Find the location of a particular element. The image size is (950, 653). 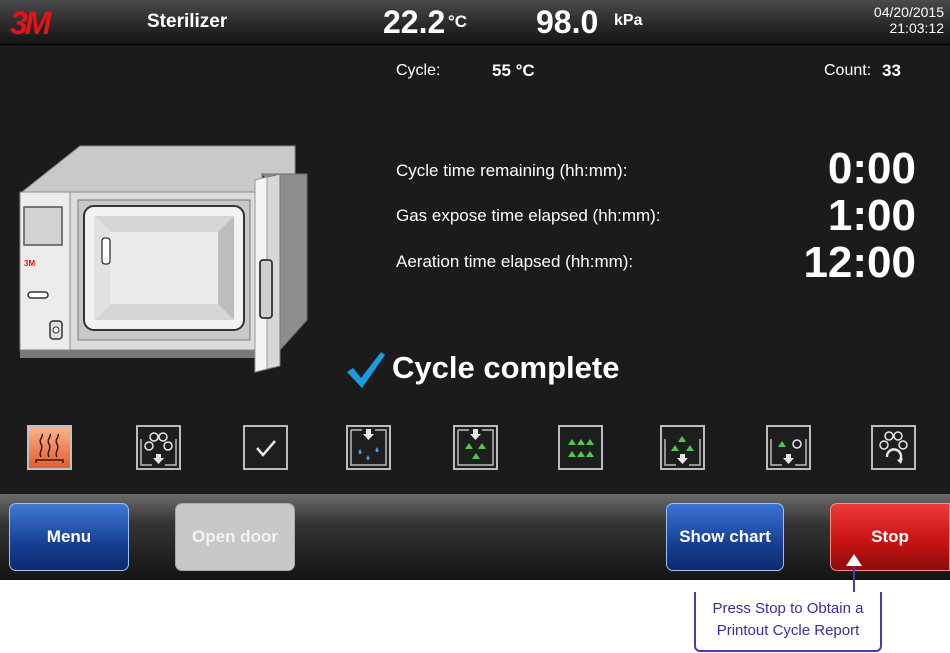

gas-expose-label: Gas expose time elapsed (hh:mm): is located at coordinates (528, 215).